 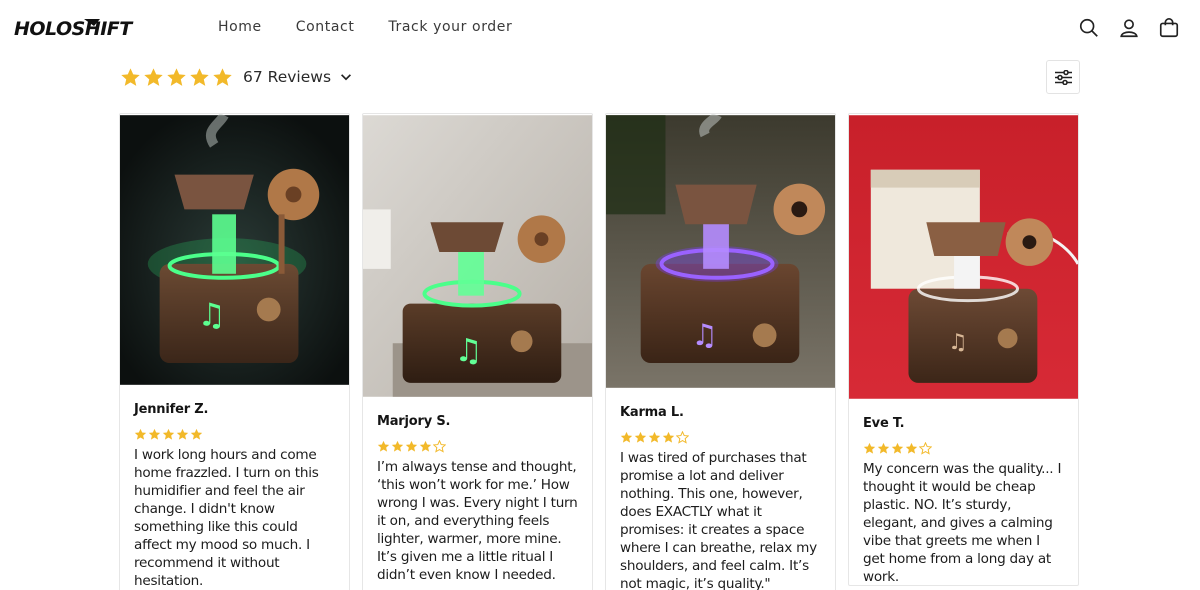 What do you see at coordinates (600, 28) in the screenshot?
I see `site-header: HOLOSHIFT Home Contact Track your order` at bounding box center [600, 28].